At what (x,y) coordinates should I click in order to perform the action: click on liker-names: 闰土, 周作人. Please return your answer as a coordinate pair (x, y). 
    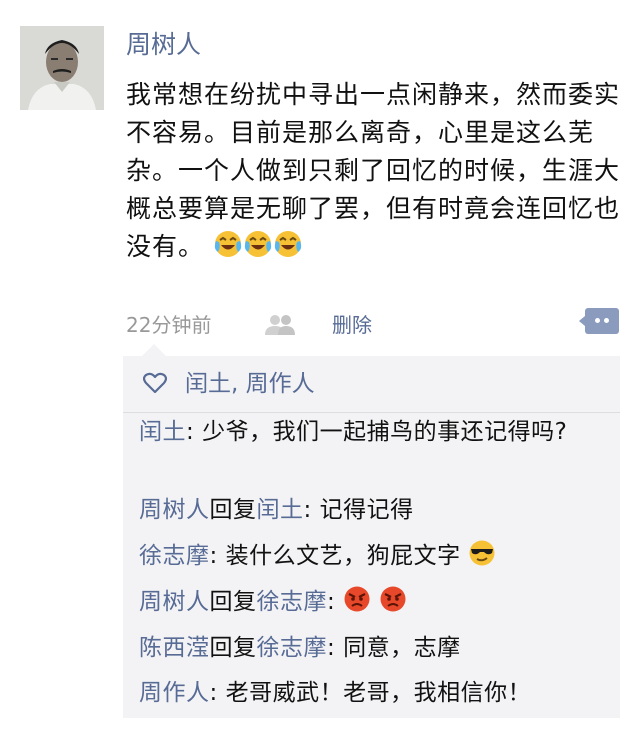
    Looking at the image, I should click on (250, 384).